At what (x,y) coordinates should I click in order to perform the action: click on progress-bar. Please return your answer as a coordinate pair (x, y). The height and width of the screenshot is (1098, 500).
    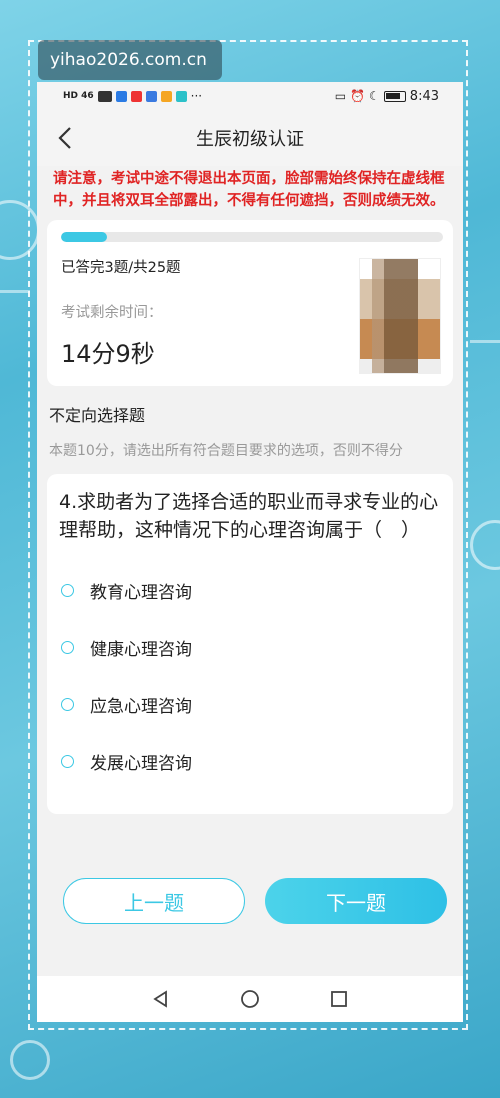
    Looking at the image, I should click on (252, 237).